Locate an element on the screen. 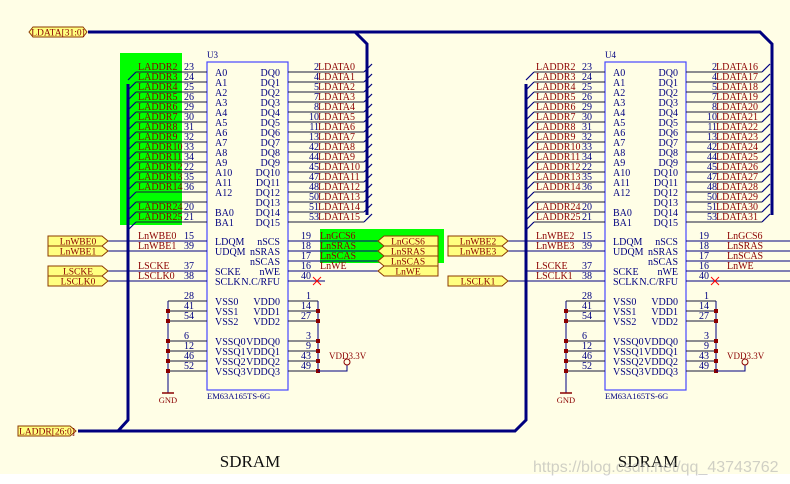  net-label: LSCLK0 is located at coordinates (156, 276).